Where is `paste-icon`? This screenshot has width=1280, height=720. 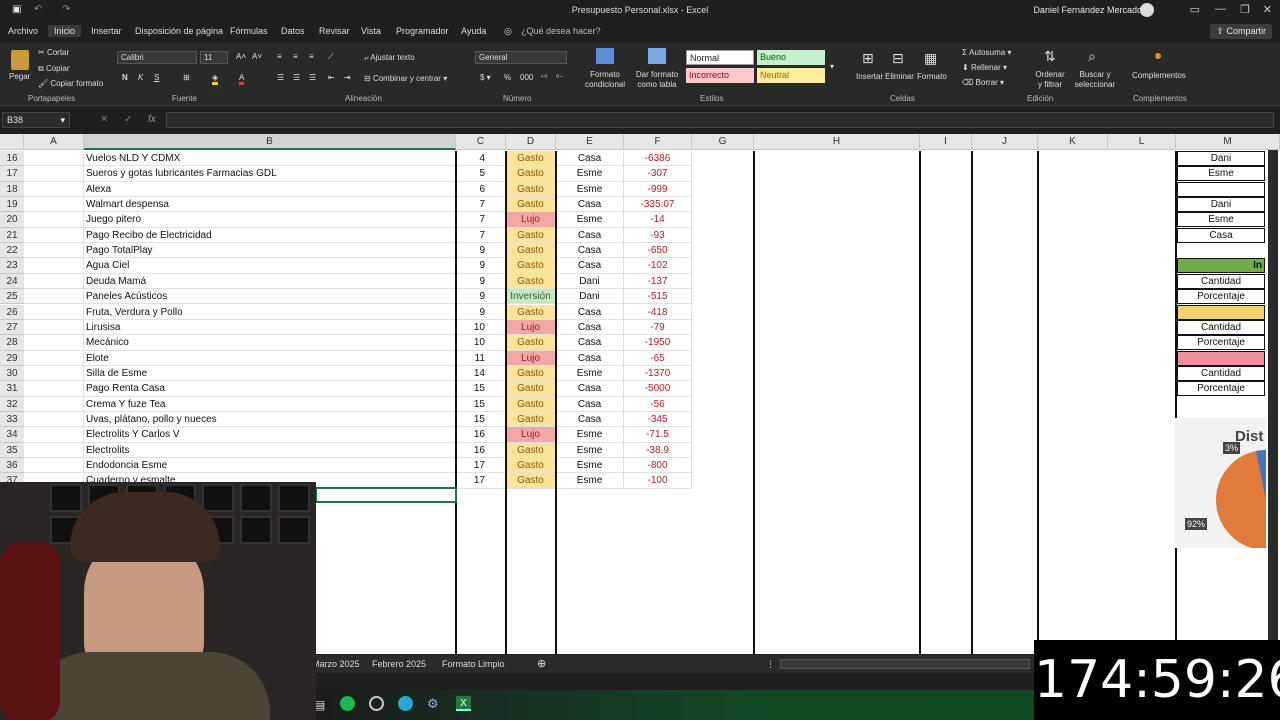
paste-icon is located at coordinates (20, 60).